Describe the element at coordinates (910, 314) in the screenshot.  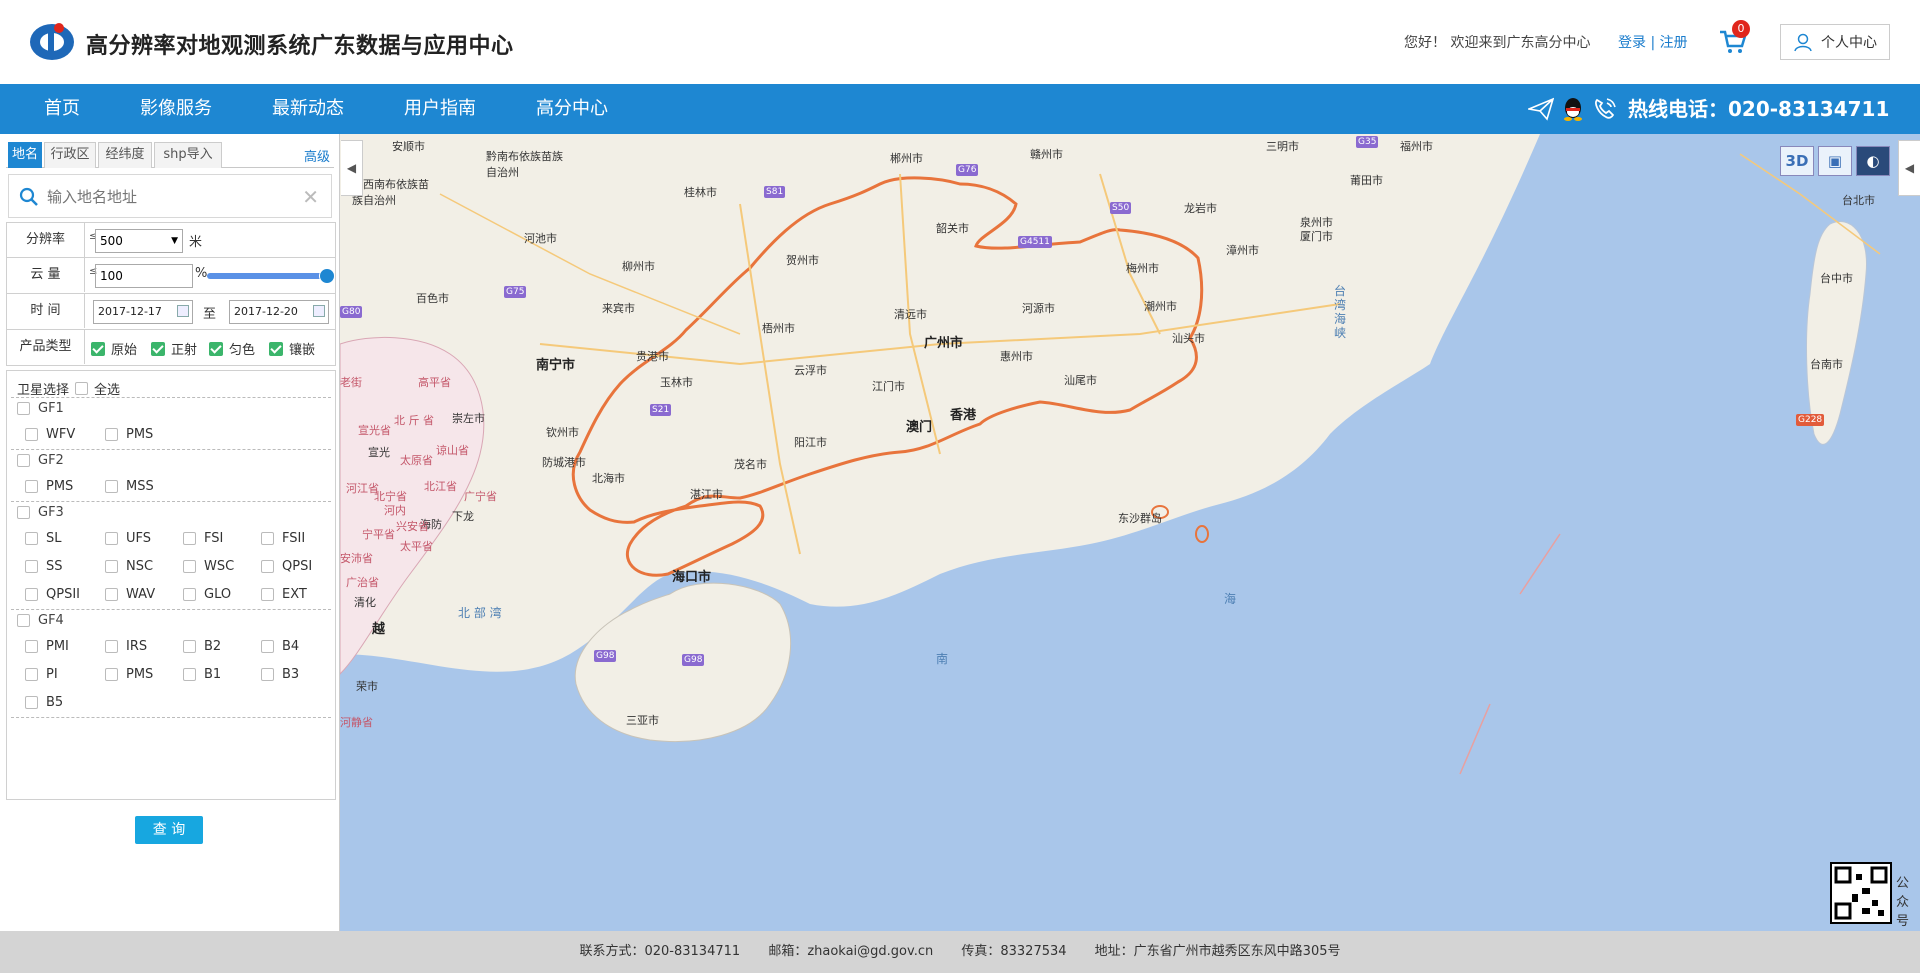
I see `city-label: 清远市` at that location.